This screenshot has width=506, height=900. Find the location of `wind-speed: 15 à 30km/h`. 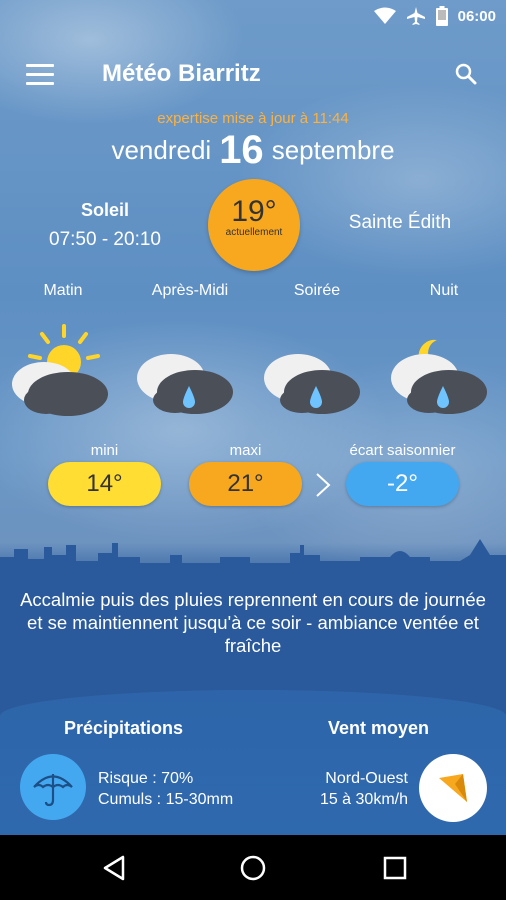

wind-speed: 15 à 30km/h is located at coordinates (363, 799).